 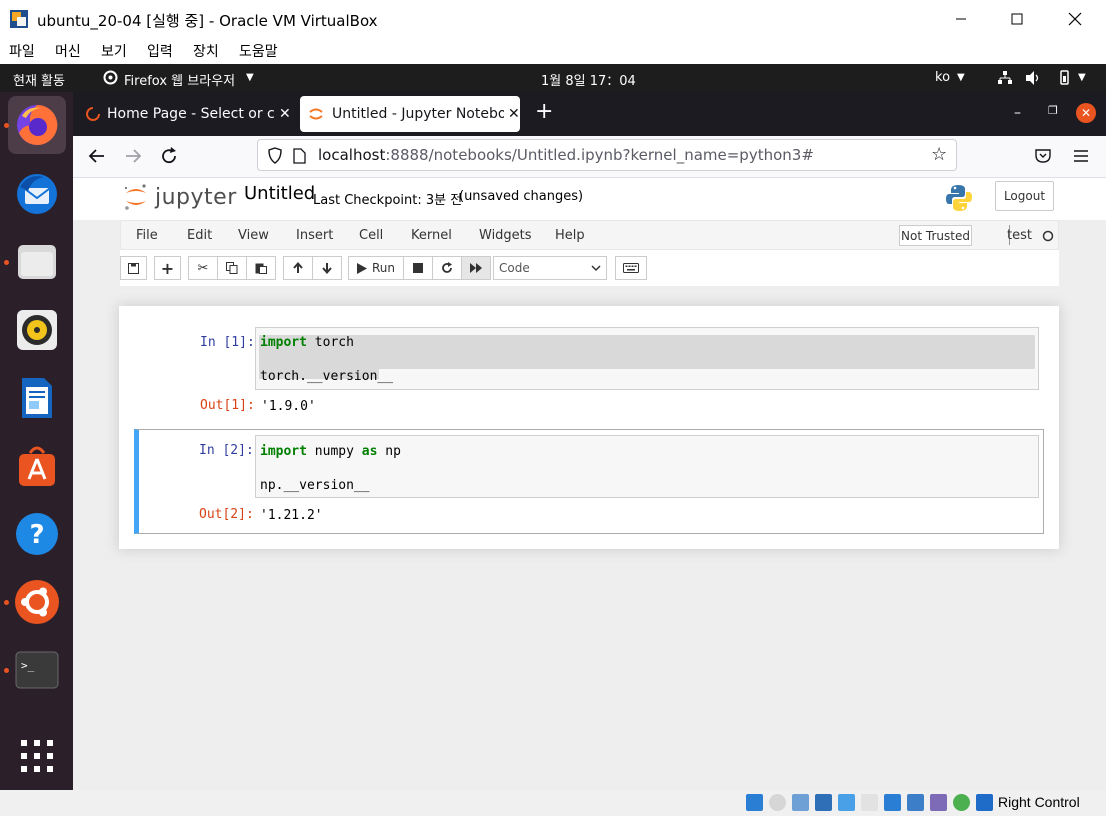 What do you see at coordinates (1017, 19) in the screenshot?
I see `maximize-button` at bounding box center [1017, 19].